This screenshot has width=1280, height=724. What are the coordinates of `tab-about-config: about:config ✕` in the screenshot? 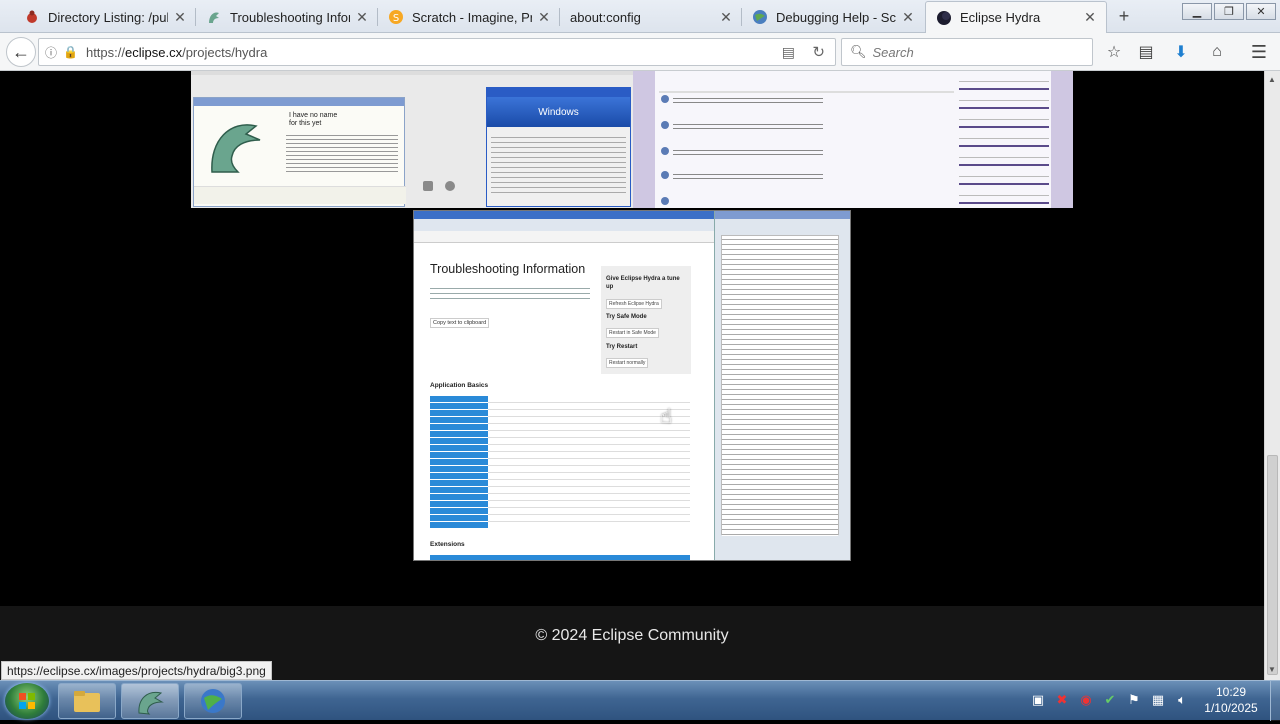 It's located at (651, 17).